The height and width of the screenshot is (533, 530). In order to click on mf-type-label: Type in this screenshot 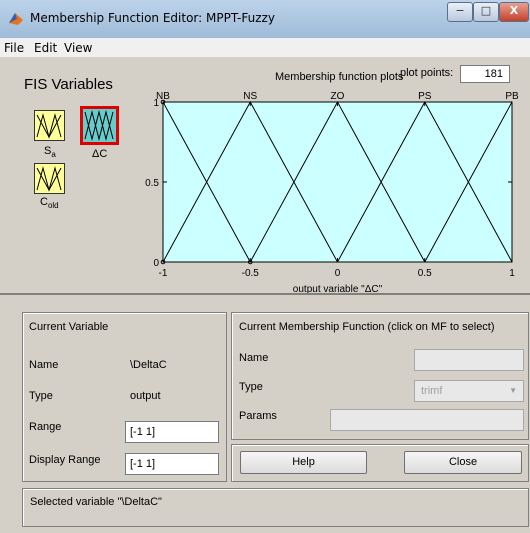, I will do `click(251, 387)`.